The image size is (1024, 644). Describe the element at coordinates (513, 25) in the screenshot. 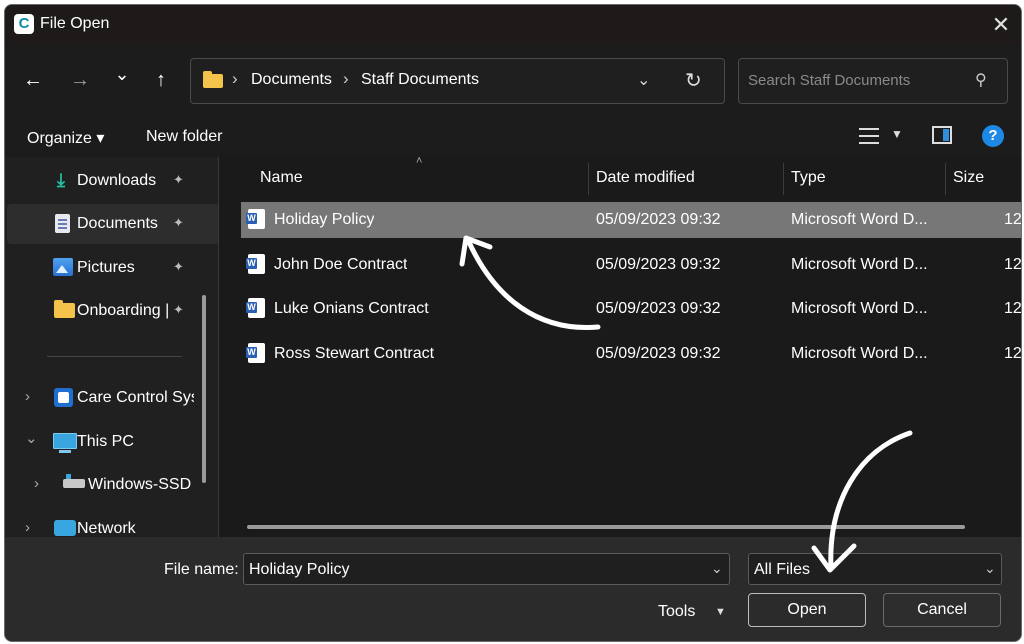

I see `title-bar: File Open ✕` at that location.